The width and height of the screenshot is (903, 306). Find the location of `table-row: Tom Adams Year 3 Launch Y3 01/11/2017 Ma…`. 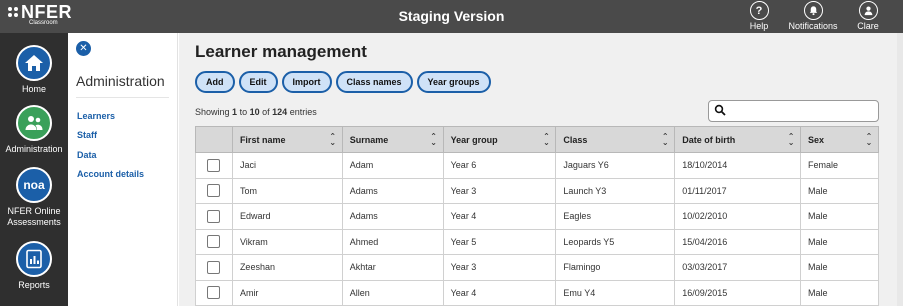

table-row: Tom Adams Year 3 Launch Y3 01/11/2017 Ma… is located at coordinates (537, 190).